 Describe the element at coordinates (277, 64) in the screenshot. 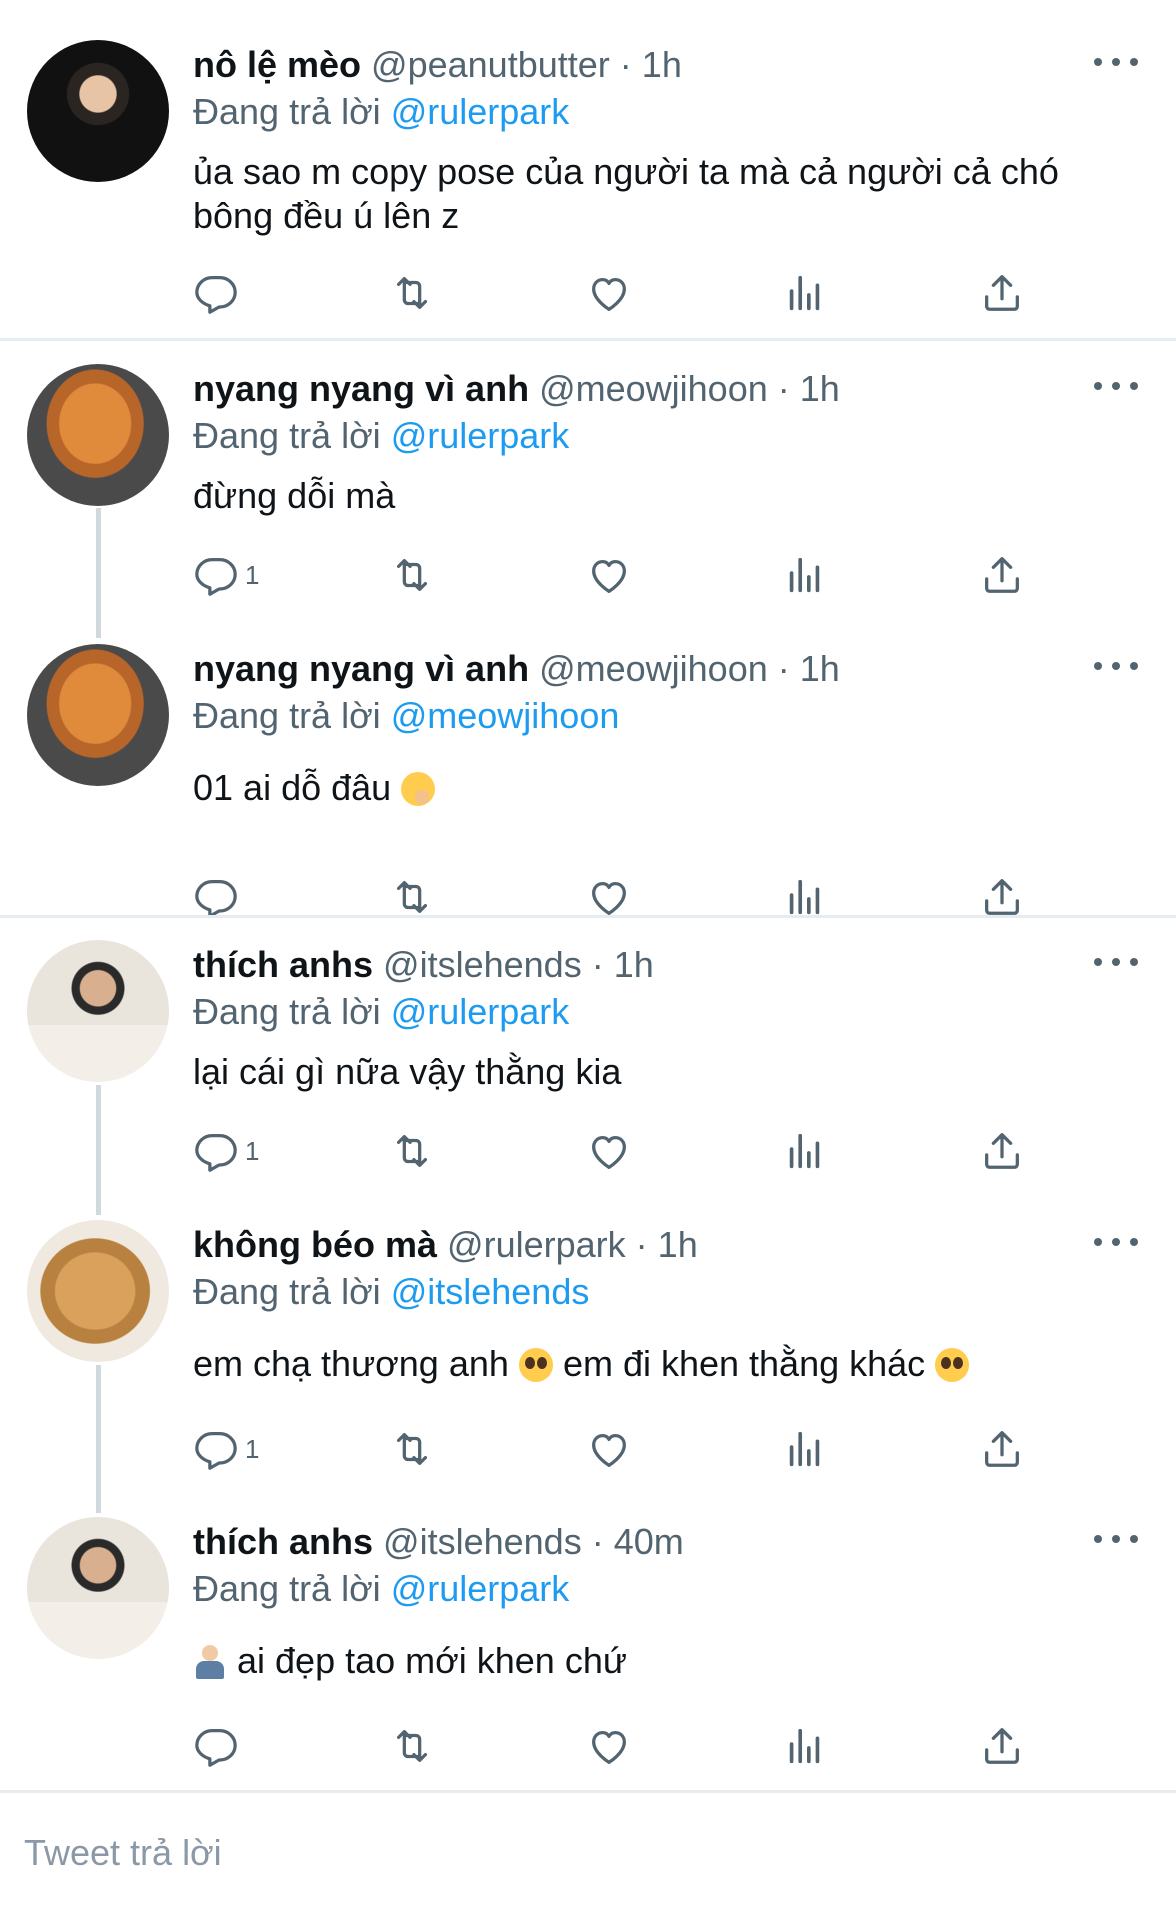

I see `display-name: nô lệ mèo` at that location.